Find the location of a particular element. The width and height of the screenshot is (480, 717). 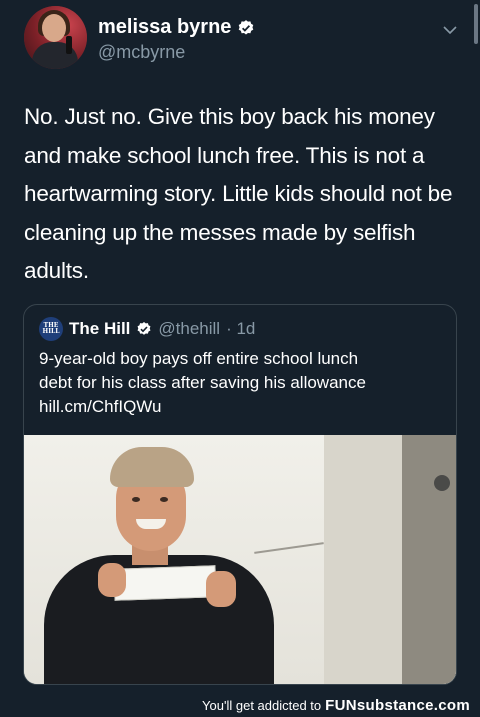

chevron-down-icon is located at coordinates (450, 30).